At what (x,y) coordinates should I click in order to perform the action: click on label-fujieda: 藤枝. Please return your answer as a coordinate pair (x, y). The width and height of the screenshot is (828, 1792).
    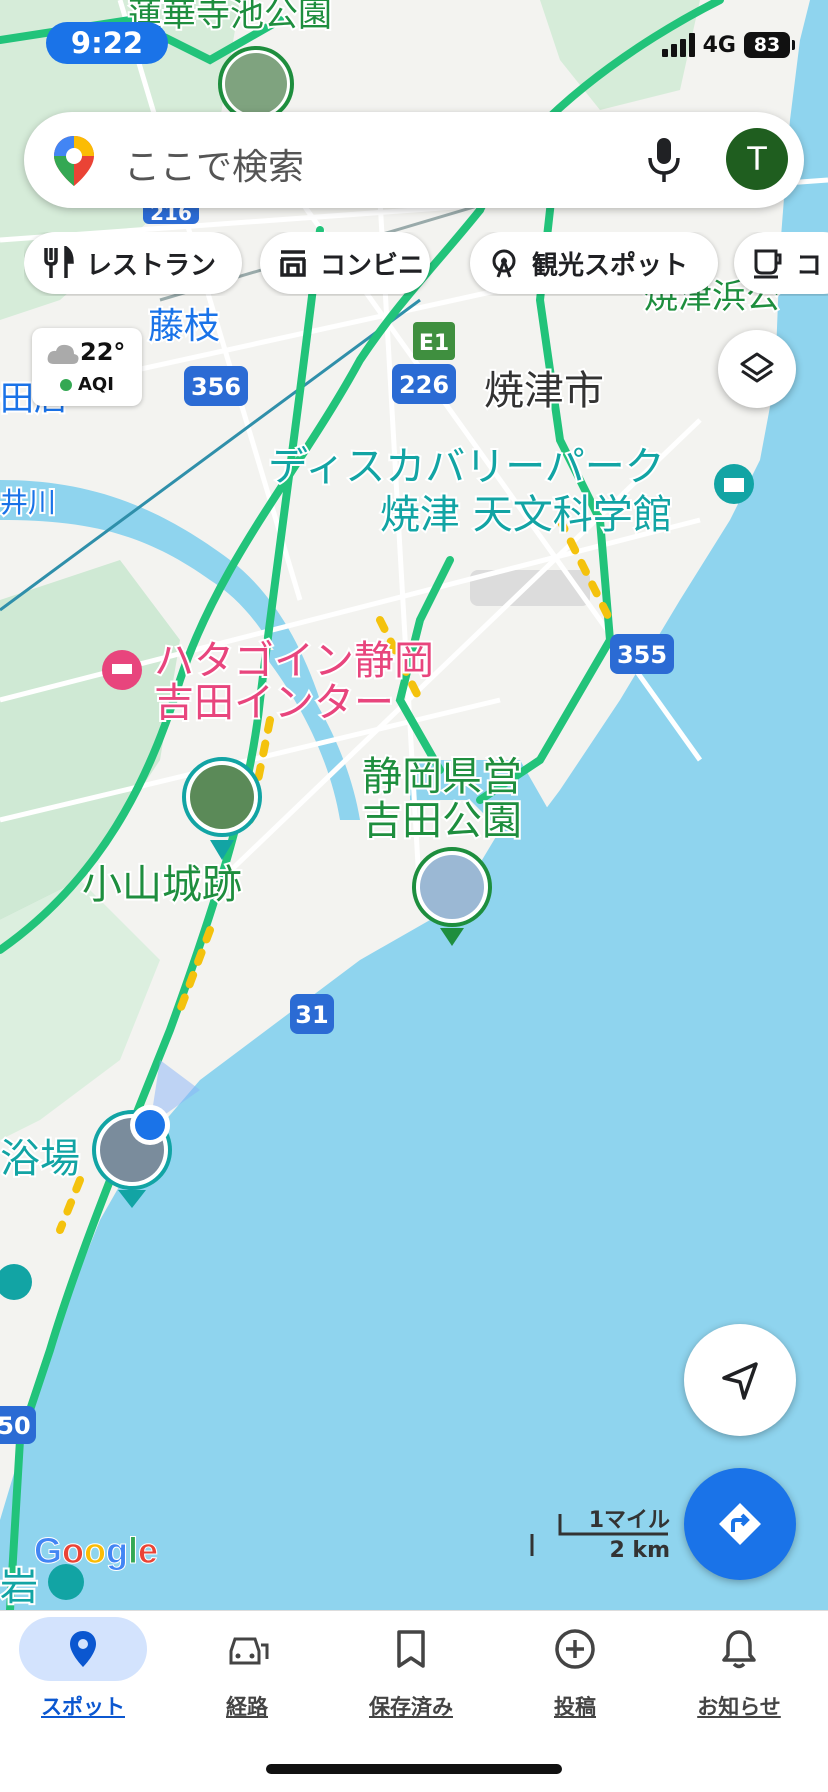
    Looking at the image, I should click on (184, 326).